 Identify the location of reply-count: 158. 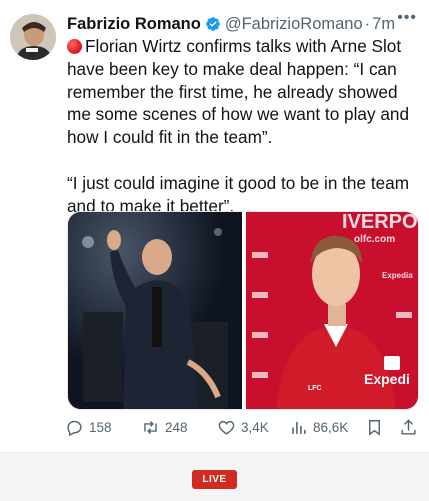
(100, 427).